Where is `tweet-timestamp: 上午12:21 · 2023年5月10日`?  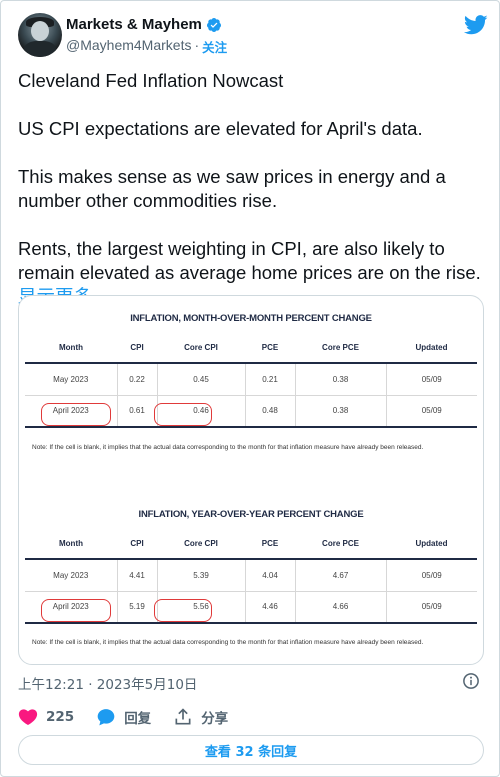 tweet-timestamp: 上午12:21 · 2023年5月10日 is located at coordinates (107, 683).